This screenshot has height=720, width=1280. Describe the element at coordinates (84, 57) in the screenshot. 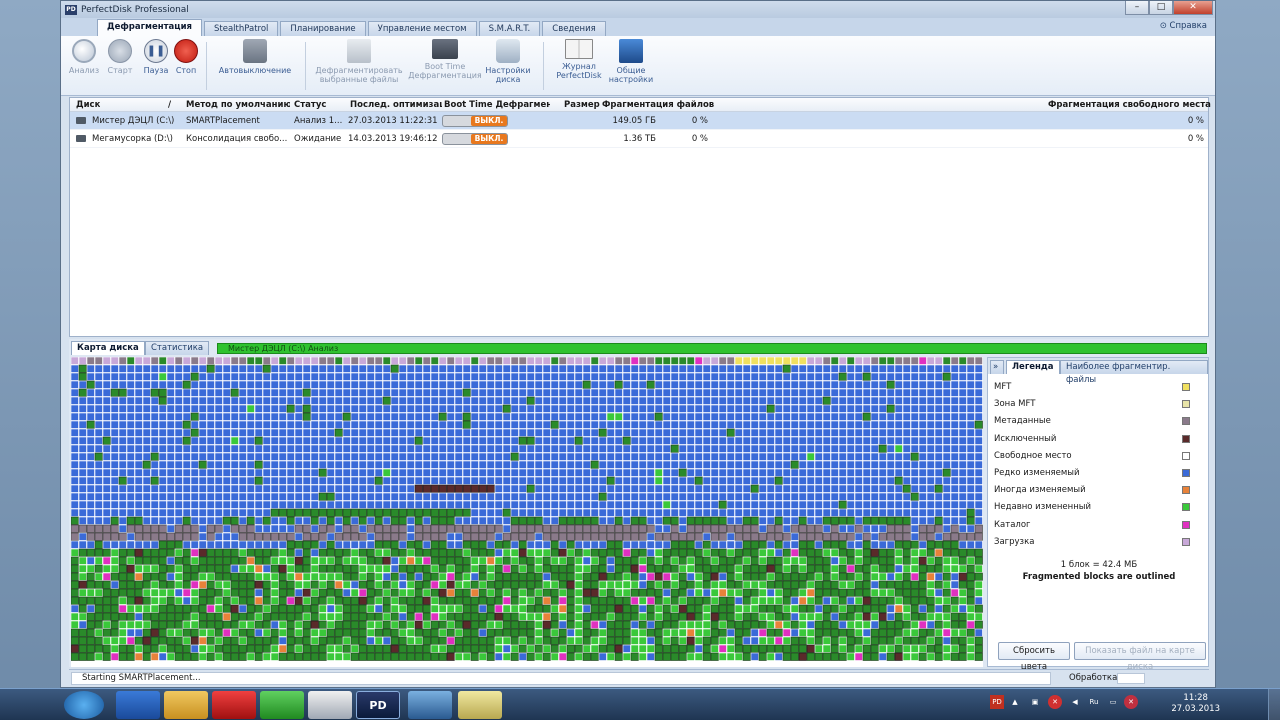

I see `analyze-button: Анализ` at that location.